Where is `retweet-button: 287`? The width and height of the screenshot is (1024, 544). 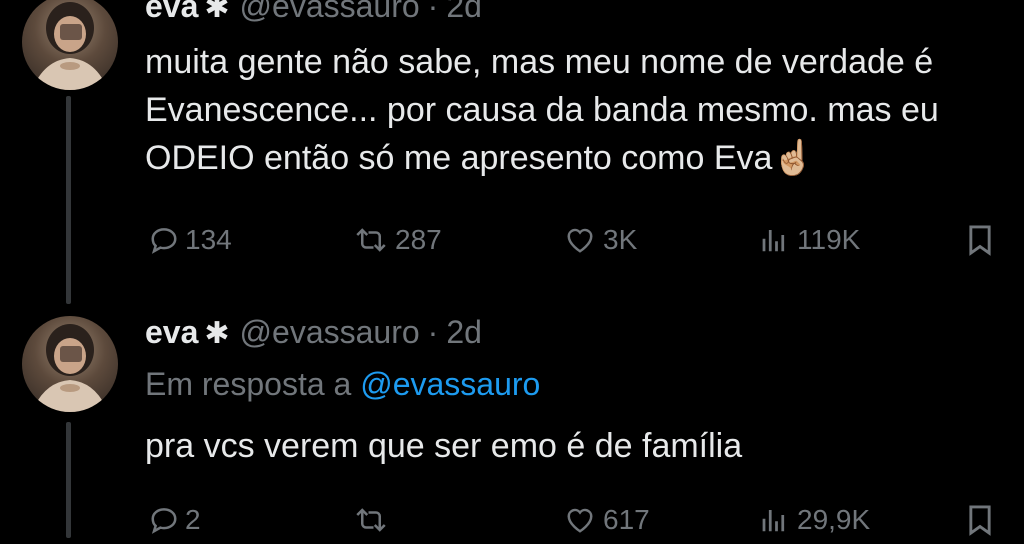
retweet-button: 287 is located at coordinates (397, 240).